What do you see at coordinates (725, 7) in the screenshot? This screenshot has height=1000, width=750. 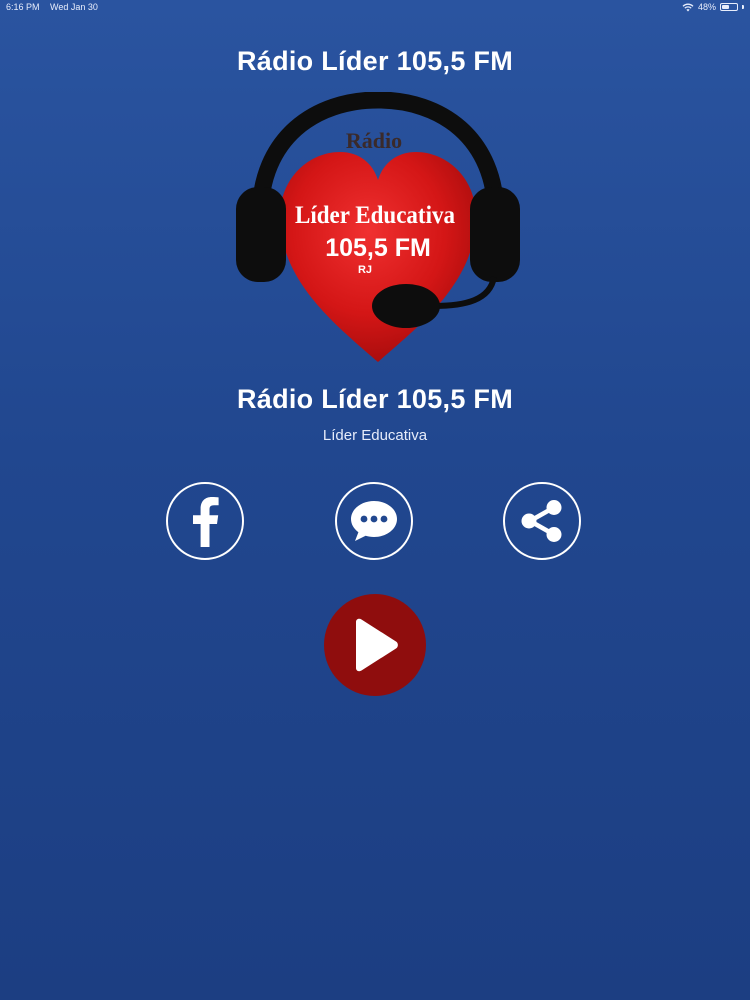 I see `battery-fill` at bounding box center [725, 7].